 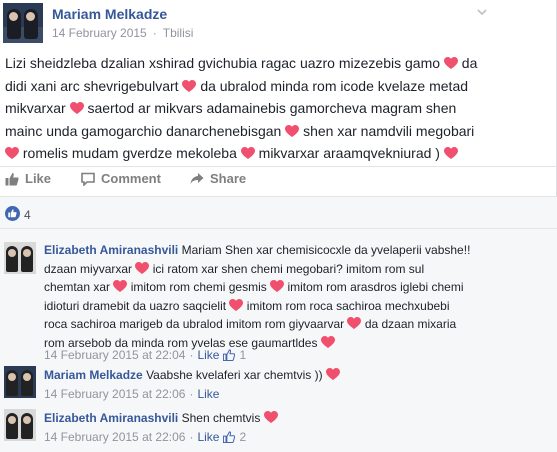 I want to click on comment-like-count: 2, so click(x=242, y=437).